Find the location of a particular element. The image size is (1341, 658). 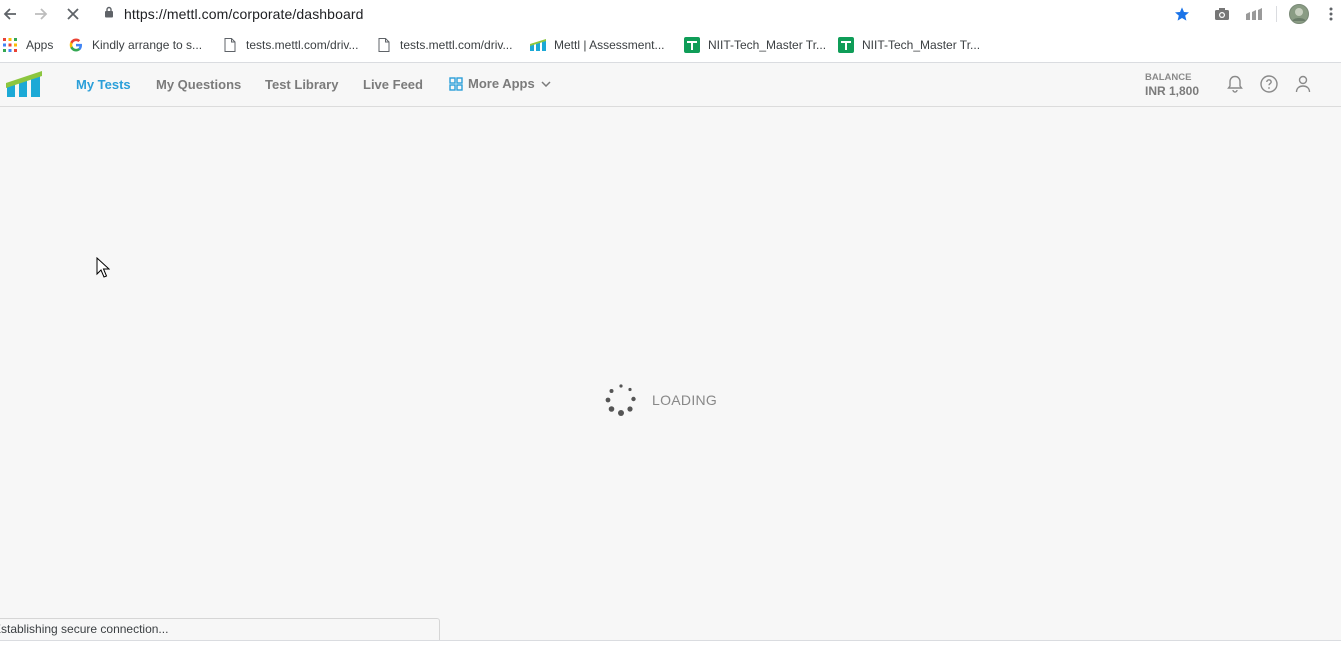

stop-loading-icon is located at coordinates (73, 14).